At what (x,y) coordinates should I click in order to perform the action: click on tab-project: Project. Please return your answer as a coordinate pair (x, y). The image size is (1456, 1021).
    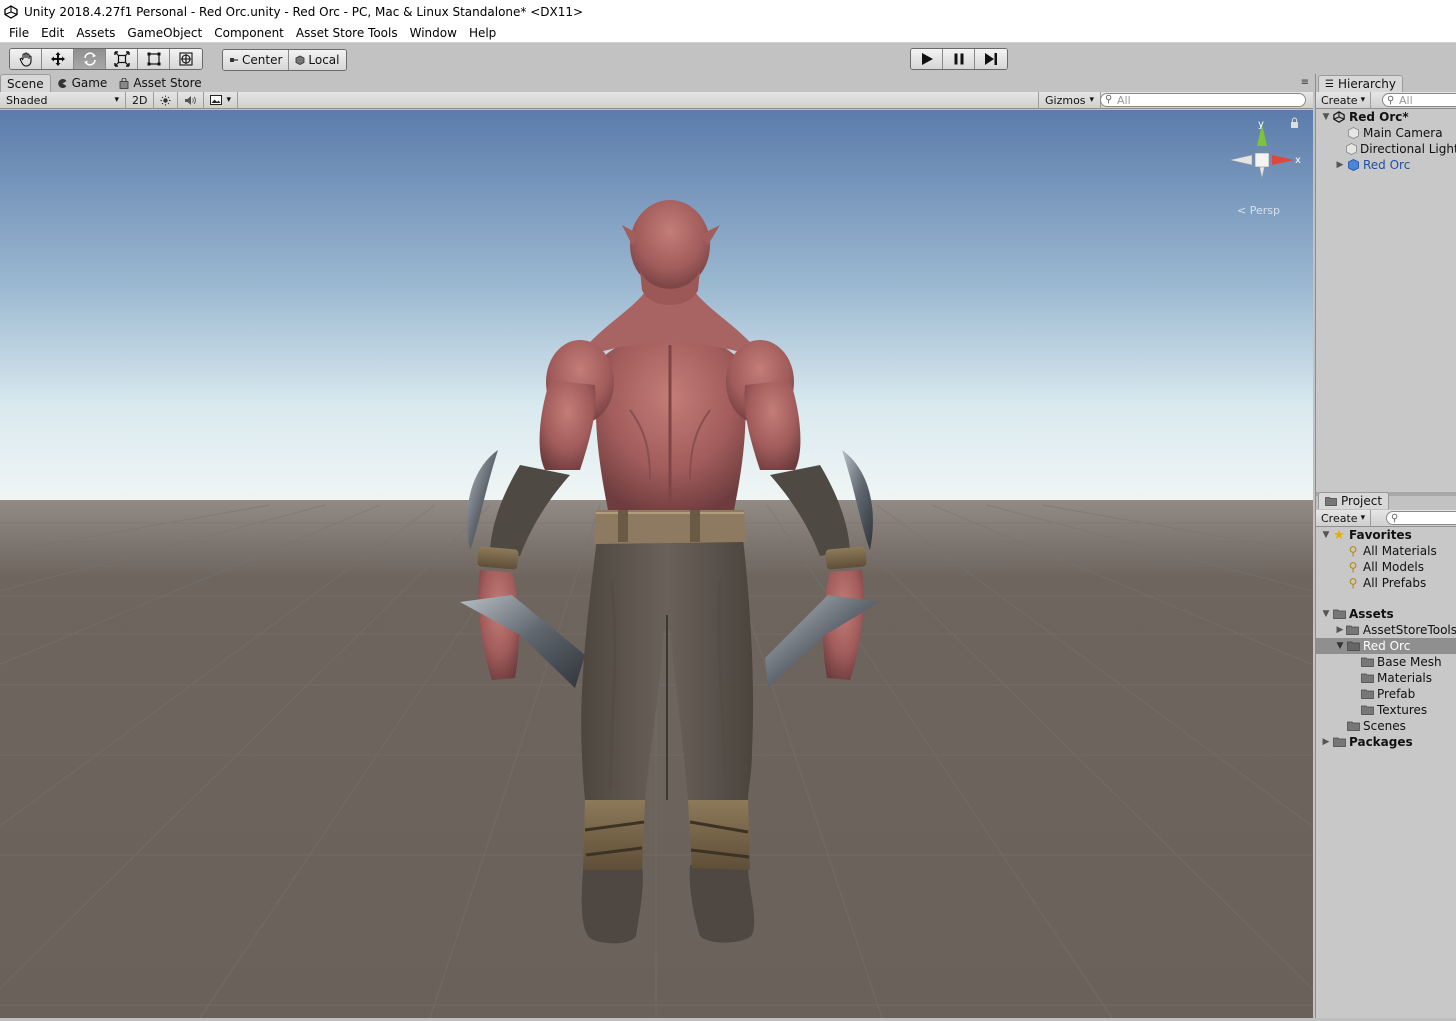
    Looking at the image, I should click on (1354, 500).